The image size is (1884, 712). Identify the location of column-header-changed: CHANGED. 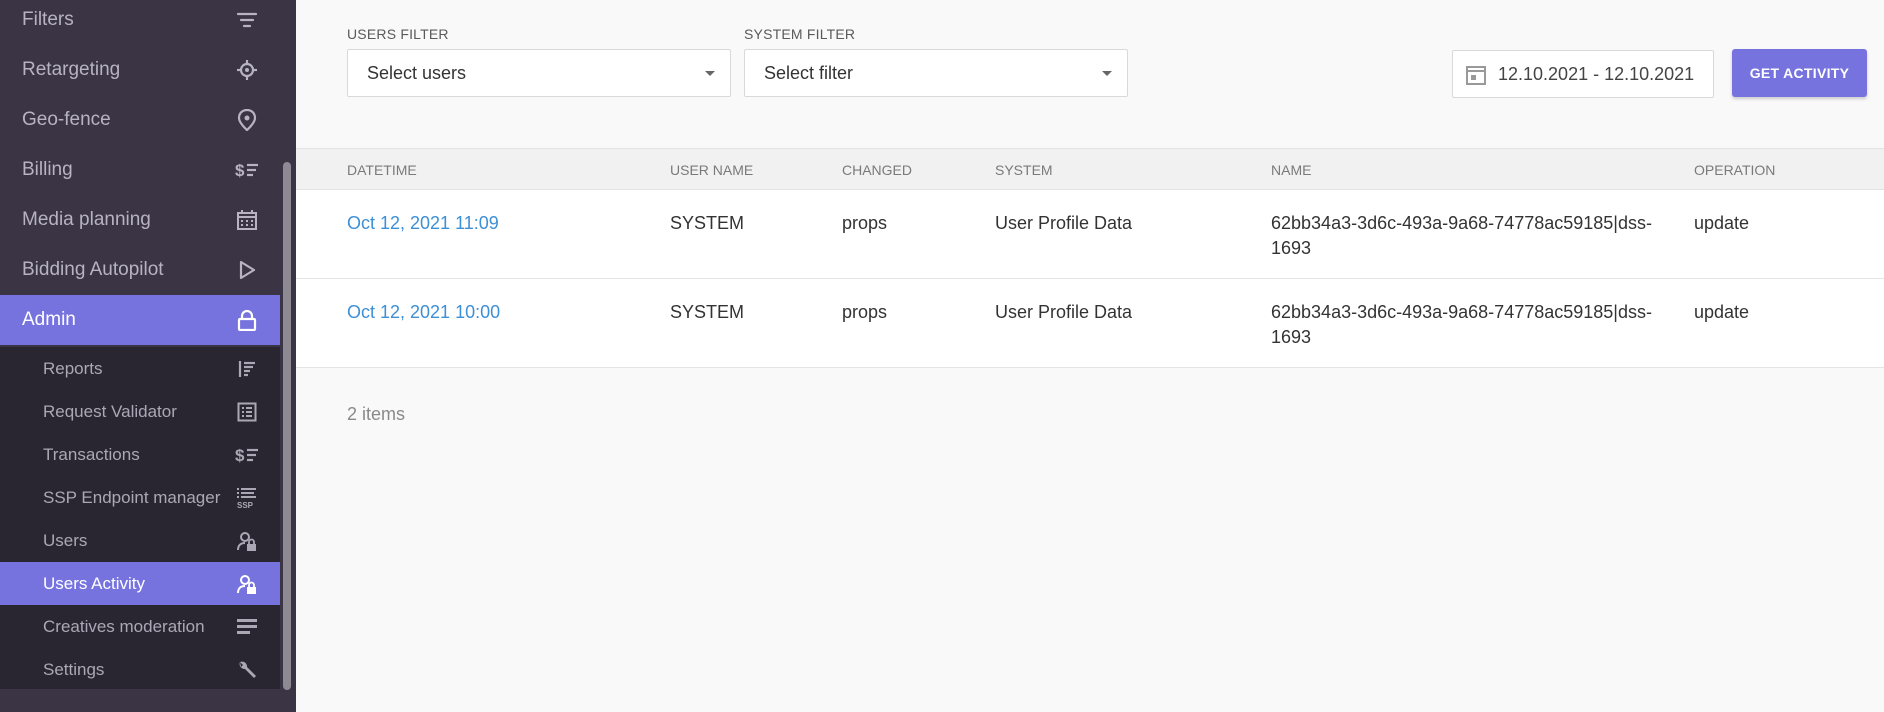
(877, 170).